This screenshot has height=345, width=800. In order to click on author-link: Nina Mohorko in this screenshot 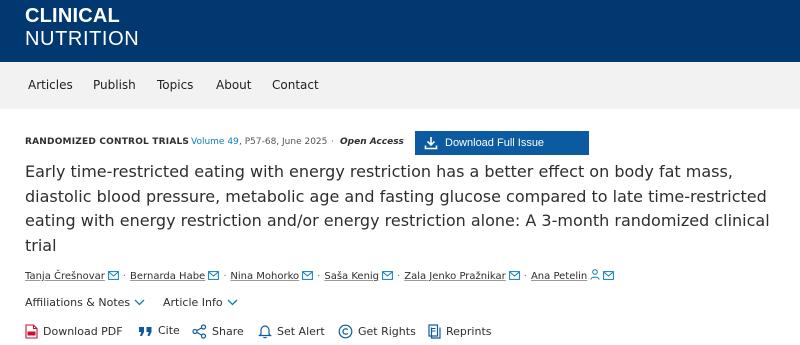, I will do `click(264, 276)`.